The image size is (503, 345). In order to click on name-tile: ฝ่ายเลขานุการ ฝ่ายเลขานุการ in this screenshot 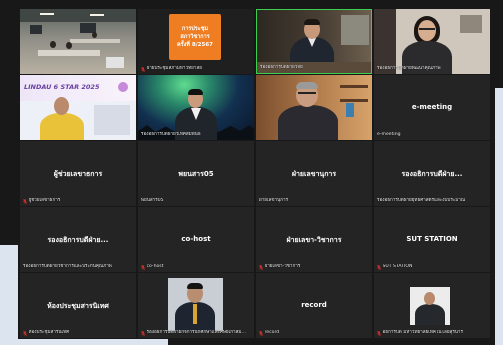, I will do `click(314, 173)`.